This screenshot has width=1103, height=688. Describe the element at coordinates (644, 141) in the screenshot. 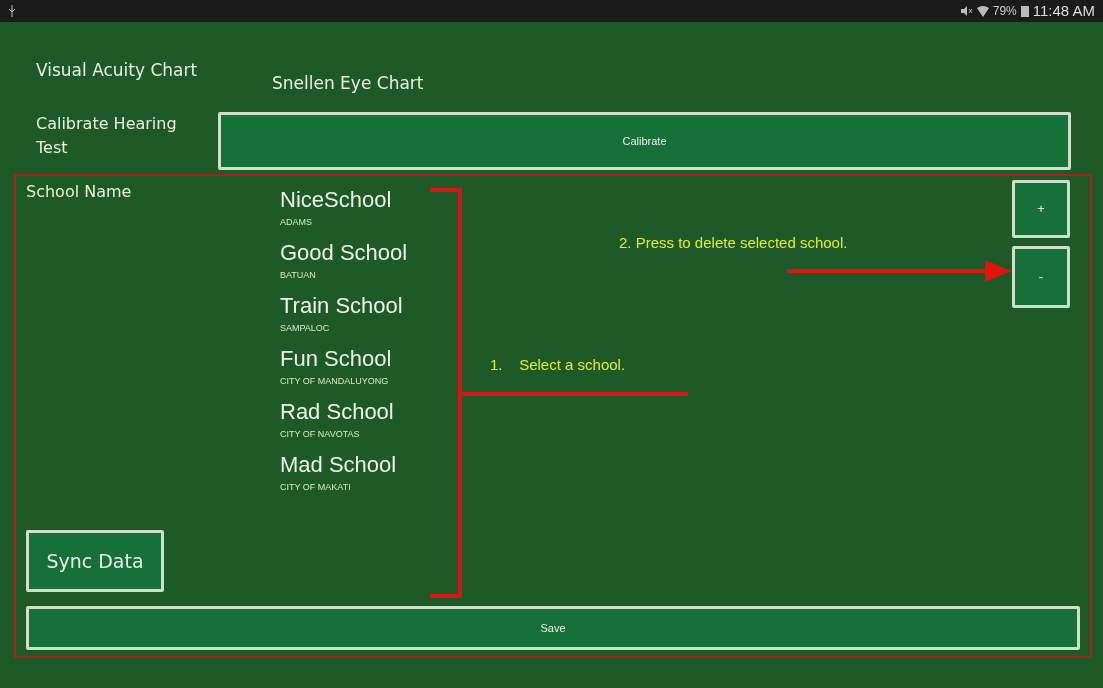

I see `calibrate-button: Calibrate` at that location.